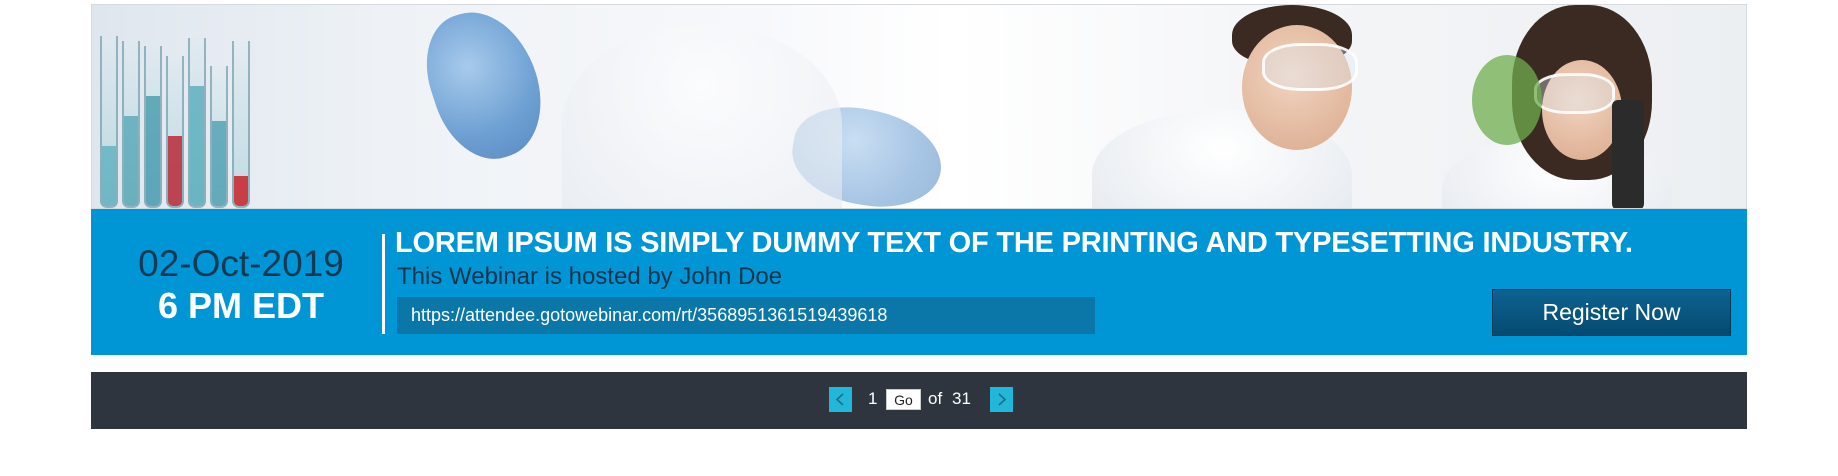 The image size is (1838, 476). I want to click on host-text: This Webinar is hosted by John Doe, so click(590, 276).